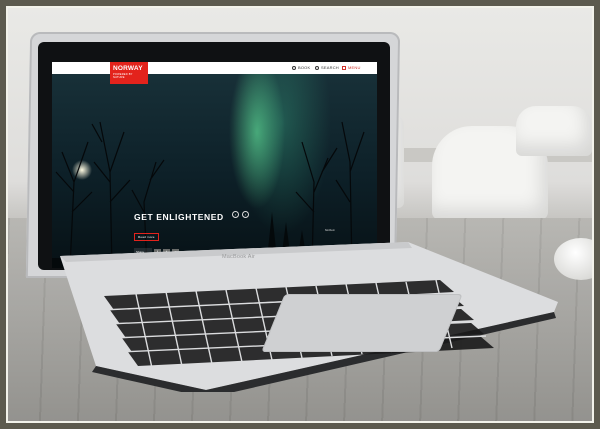 The height and width of the screenshot is (429, 600). I want to click on trackpad, so click(362, 323).